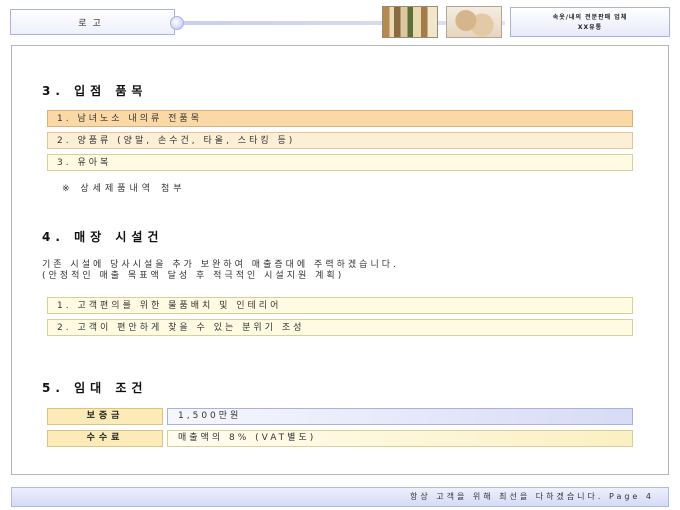 The height and width of the screenshot is (510, 680). I want to click on company-tagline-line1: 속옷/내의 전문판매 업체, so click(590, 17).